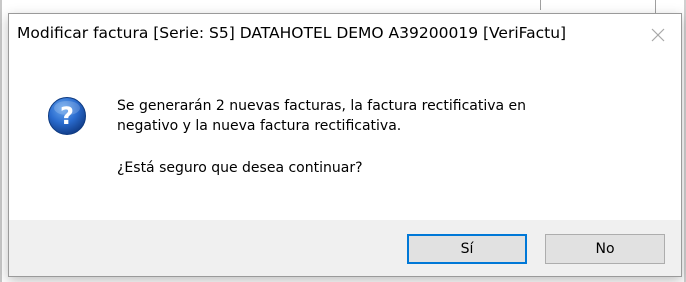 The image size is (686, 282). I want to click on yes-button: Sí, so click(467, 249).